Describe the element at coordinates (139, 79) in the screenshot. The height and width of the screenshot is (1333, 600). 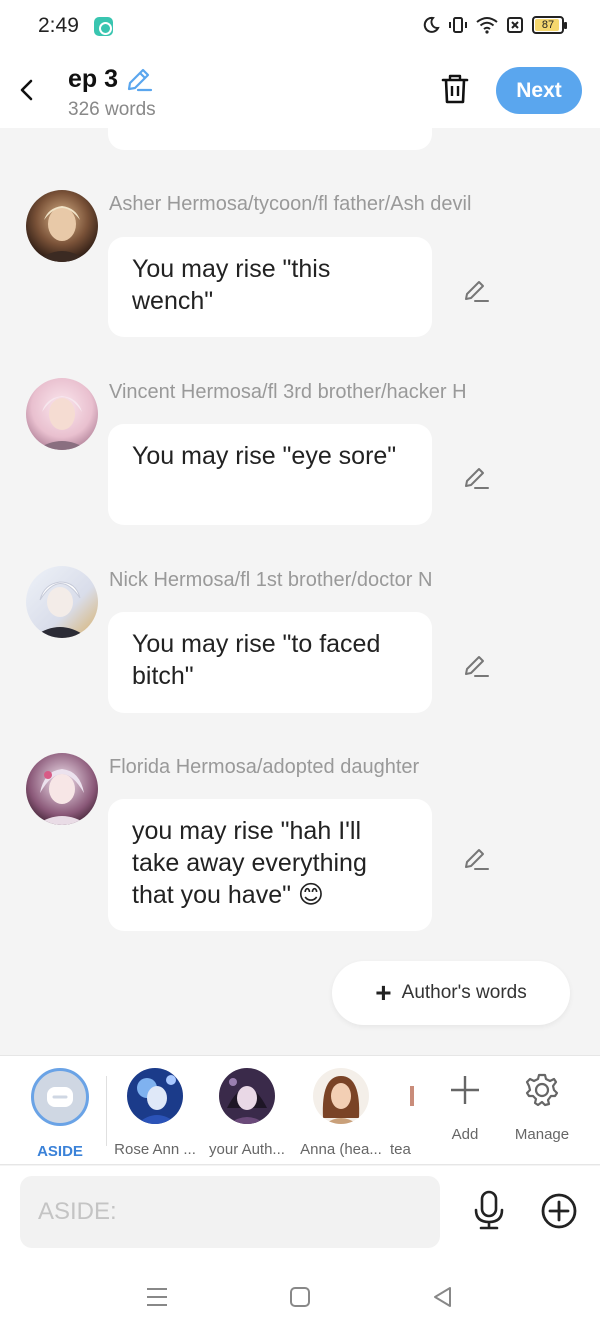
I see `edit-title-icon` at that location.